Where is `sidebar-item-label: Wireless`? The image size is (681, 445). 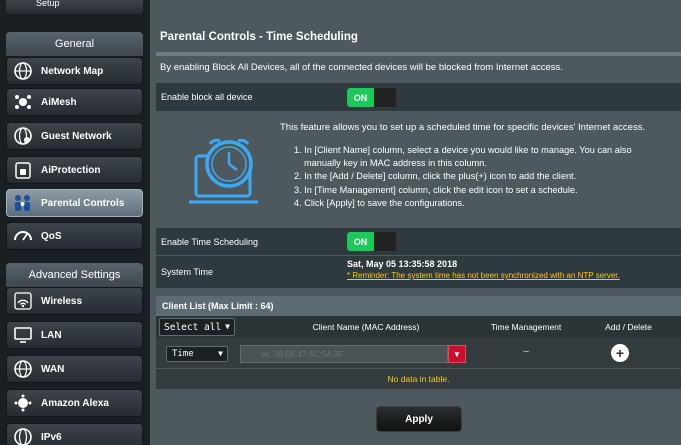
sidebar-item-label: Wireless is located at coordinates (62, 301).